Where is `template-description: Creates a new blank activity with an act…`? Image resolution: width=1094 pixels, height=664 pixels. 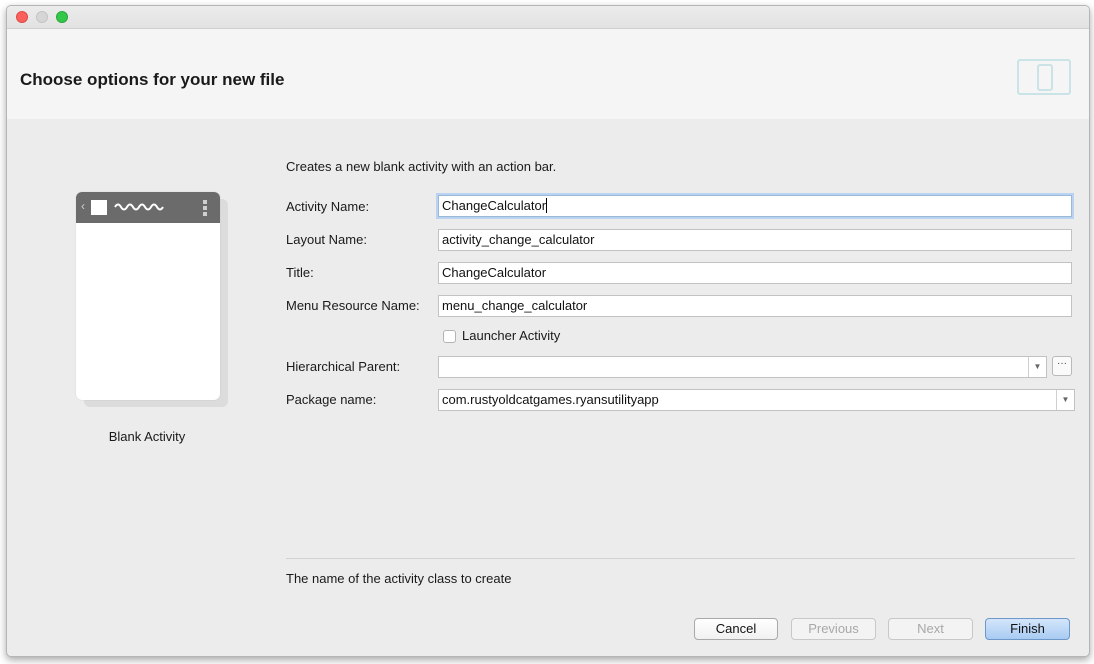
template-description: Creates a new blank activity with an act… is located at coordinates (421, 166).